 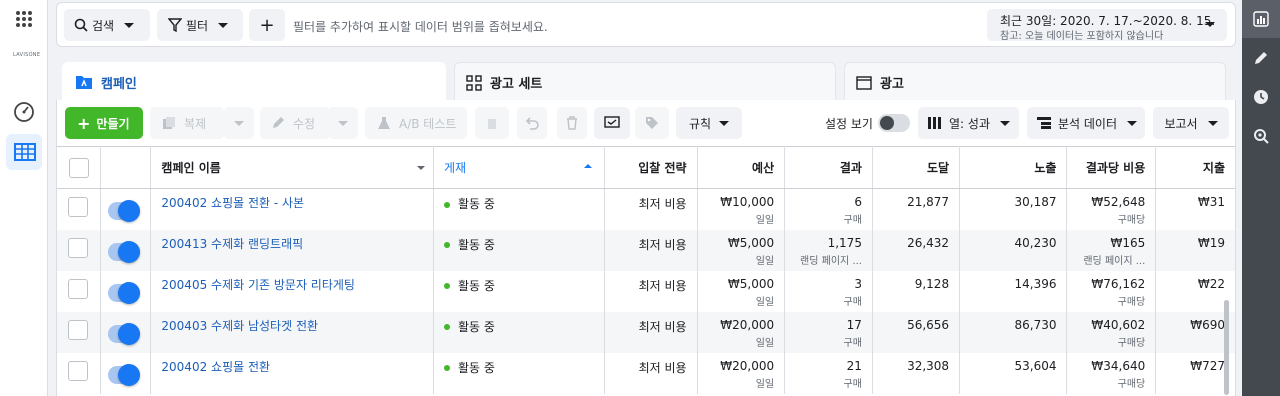 What do you see at coordinates (292, 243) in the screenshot?
I see `campaign-name-link: 200413 수제화 랜딩트래픽` at bounding box center [292, 243].